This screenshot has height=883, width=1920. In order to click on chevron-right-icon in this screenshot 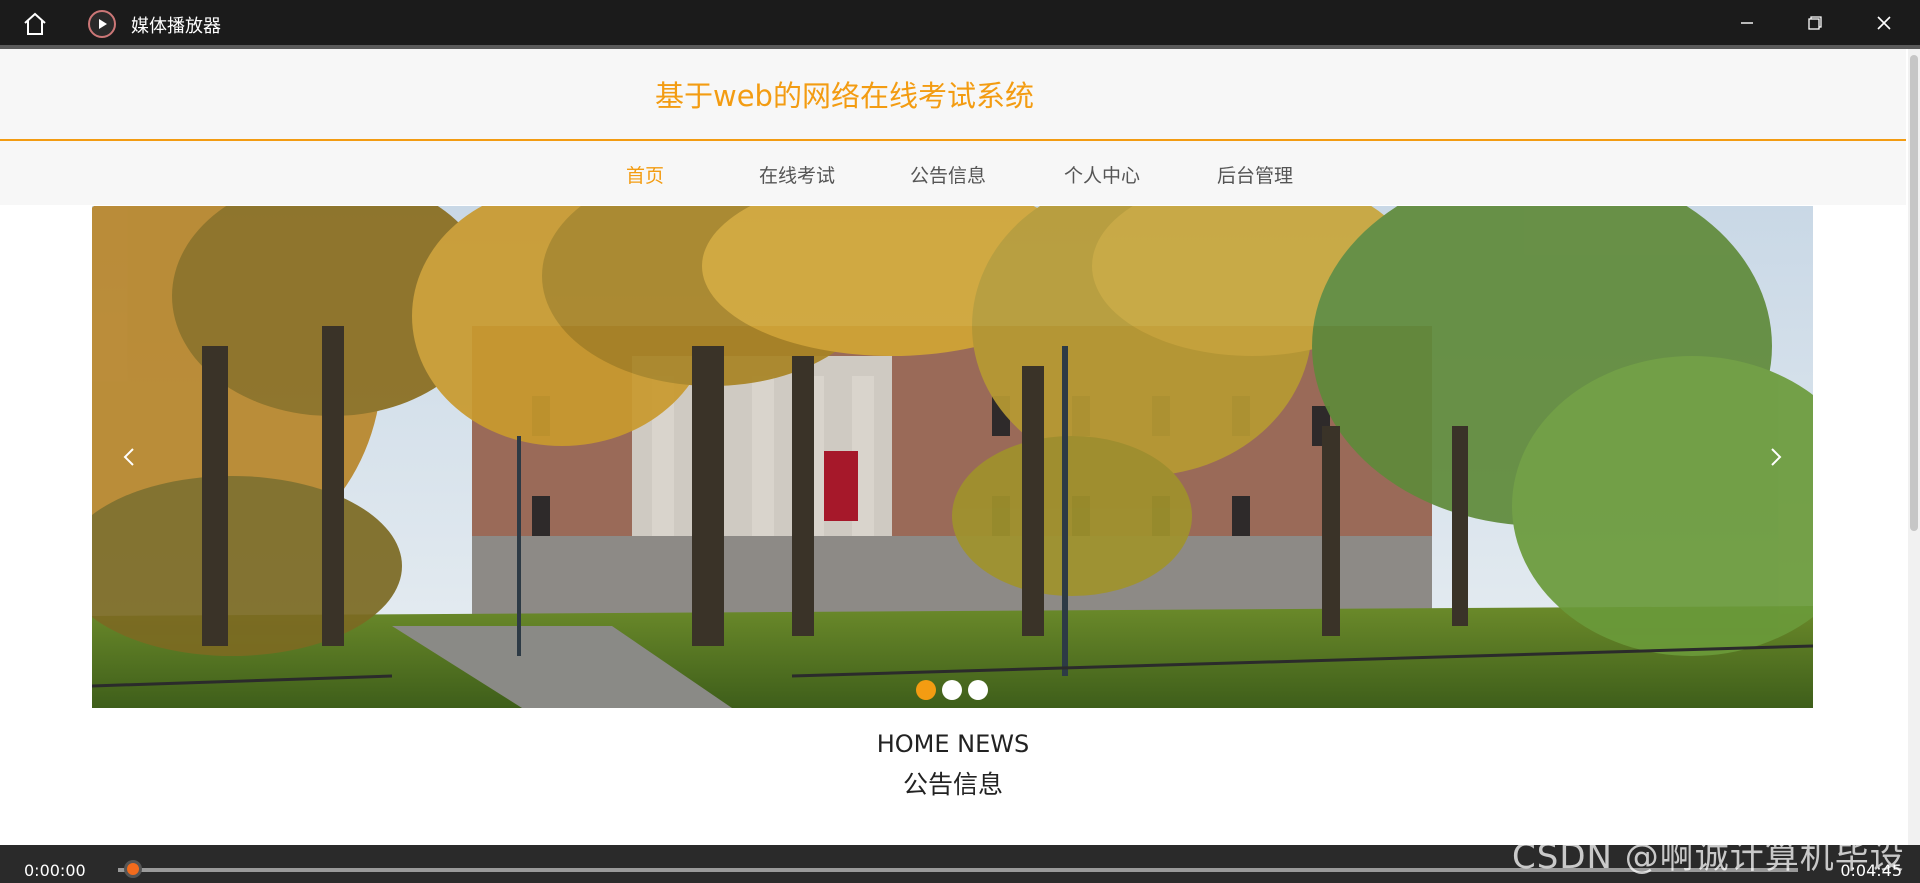, I will do `click(1776, 457)`.